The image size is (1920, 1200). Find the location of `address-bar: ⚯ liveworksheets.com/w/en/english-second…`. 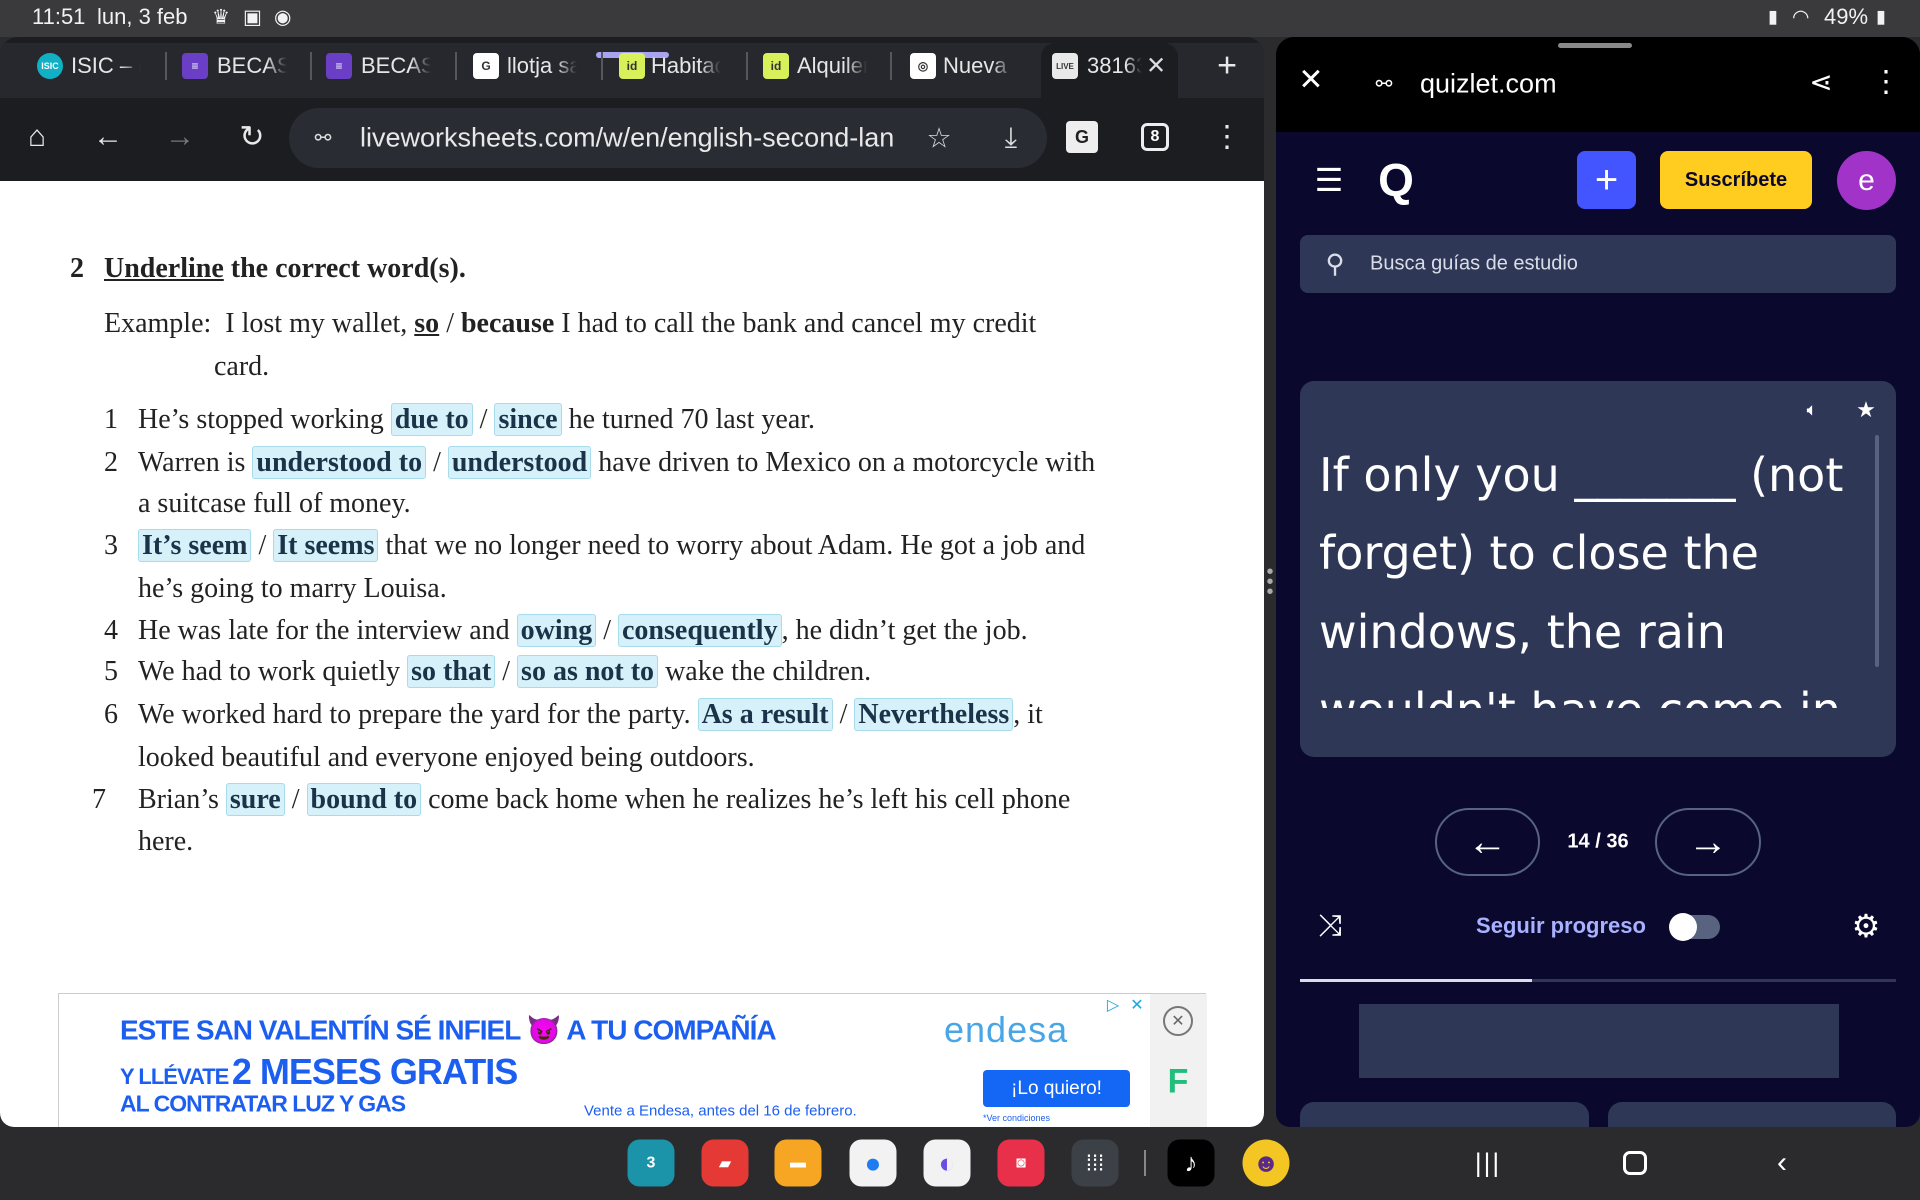

address-bar: ⚯ liveworksheets.com/w/en/english-second… is located at coordinates (668, 138).